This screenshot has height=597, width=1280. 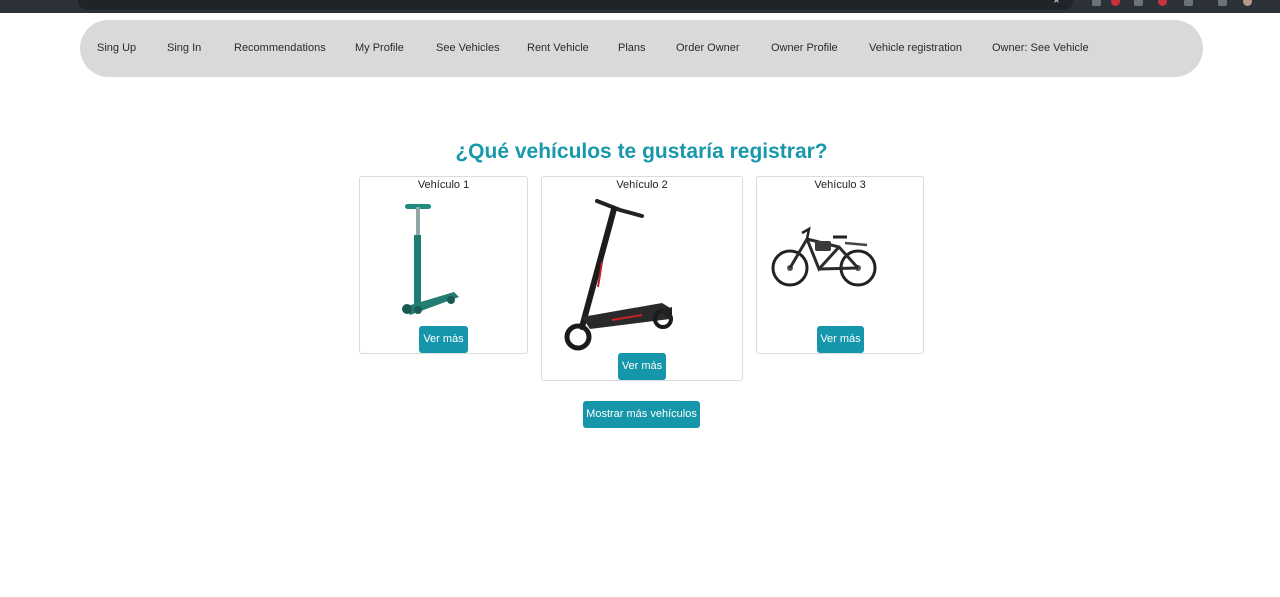 What do you see at coordinates (1188, 3) in the screenshot?
I see `extensions-menu-icon` at bounding box center [1188, 3].